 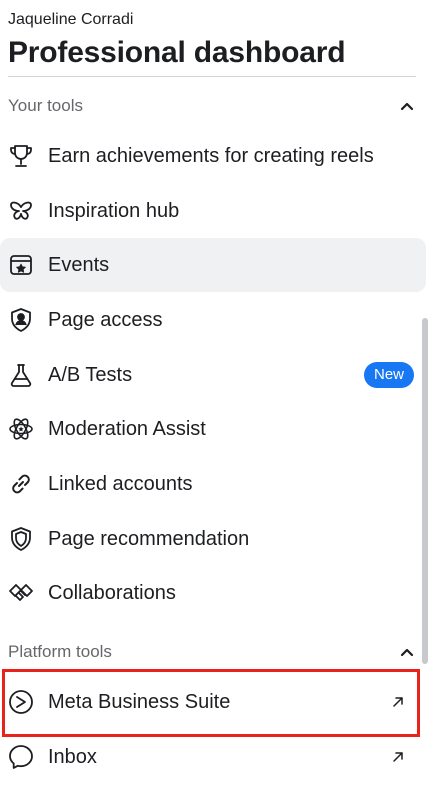 I want to click on scrollbar, so click(x=425, y=491).